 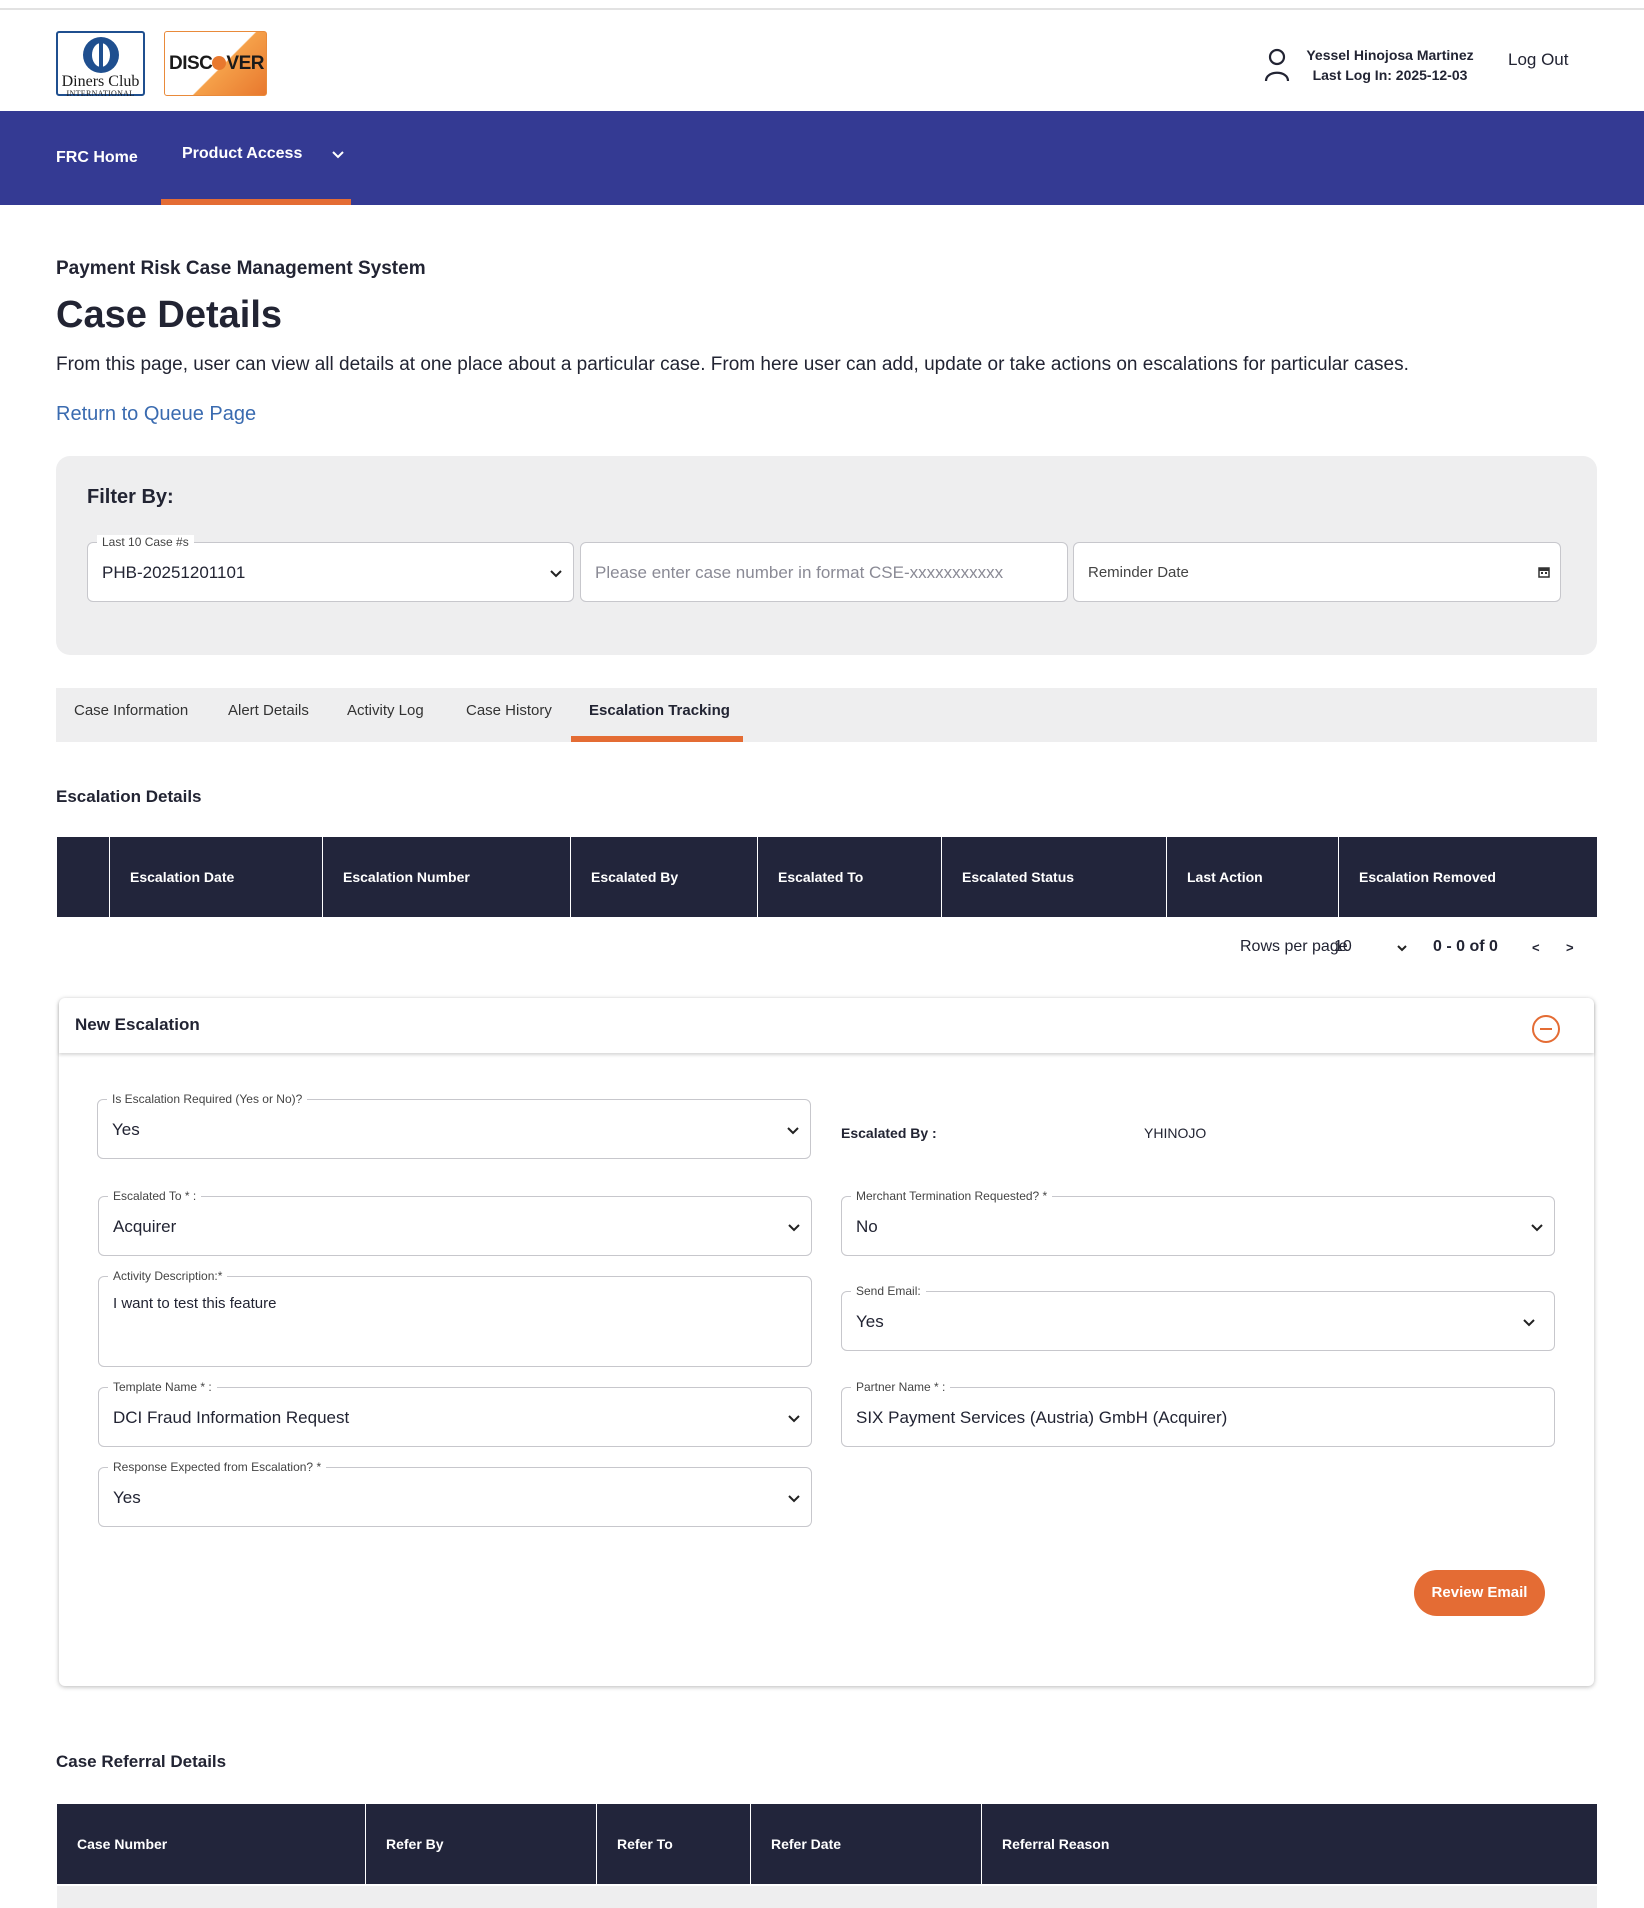 I want to click on escalation-required-value: Yes, so click(x=126, y=1129).